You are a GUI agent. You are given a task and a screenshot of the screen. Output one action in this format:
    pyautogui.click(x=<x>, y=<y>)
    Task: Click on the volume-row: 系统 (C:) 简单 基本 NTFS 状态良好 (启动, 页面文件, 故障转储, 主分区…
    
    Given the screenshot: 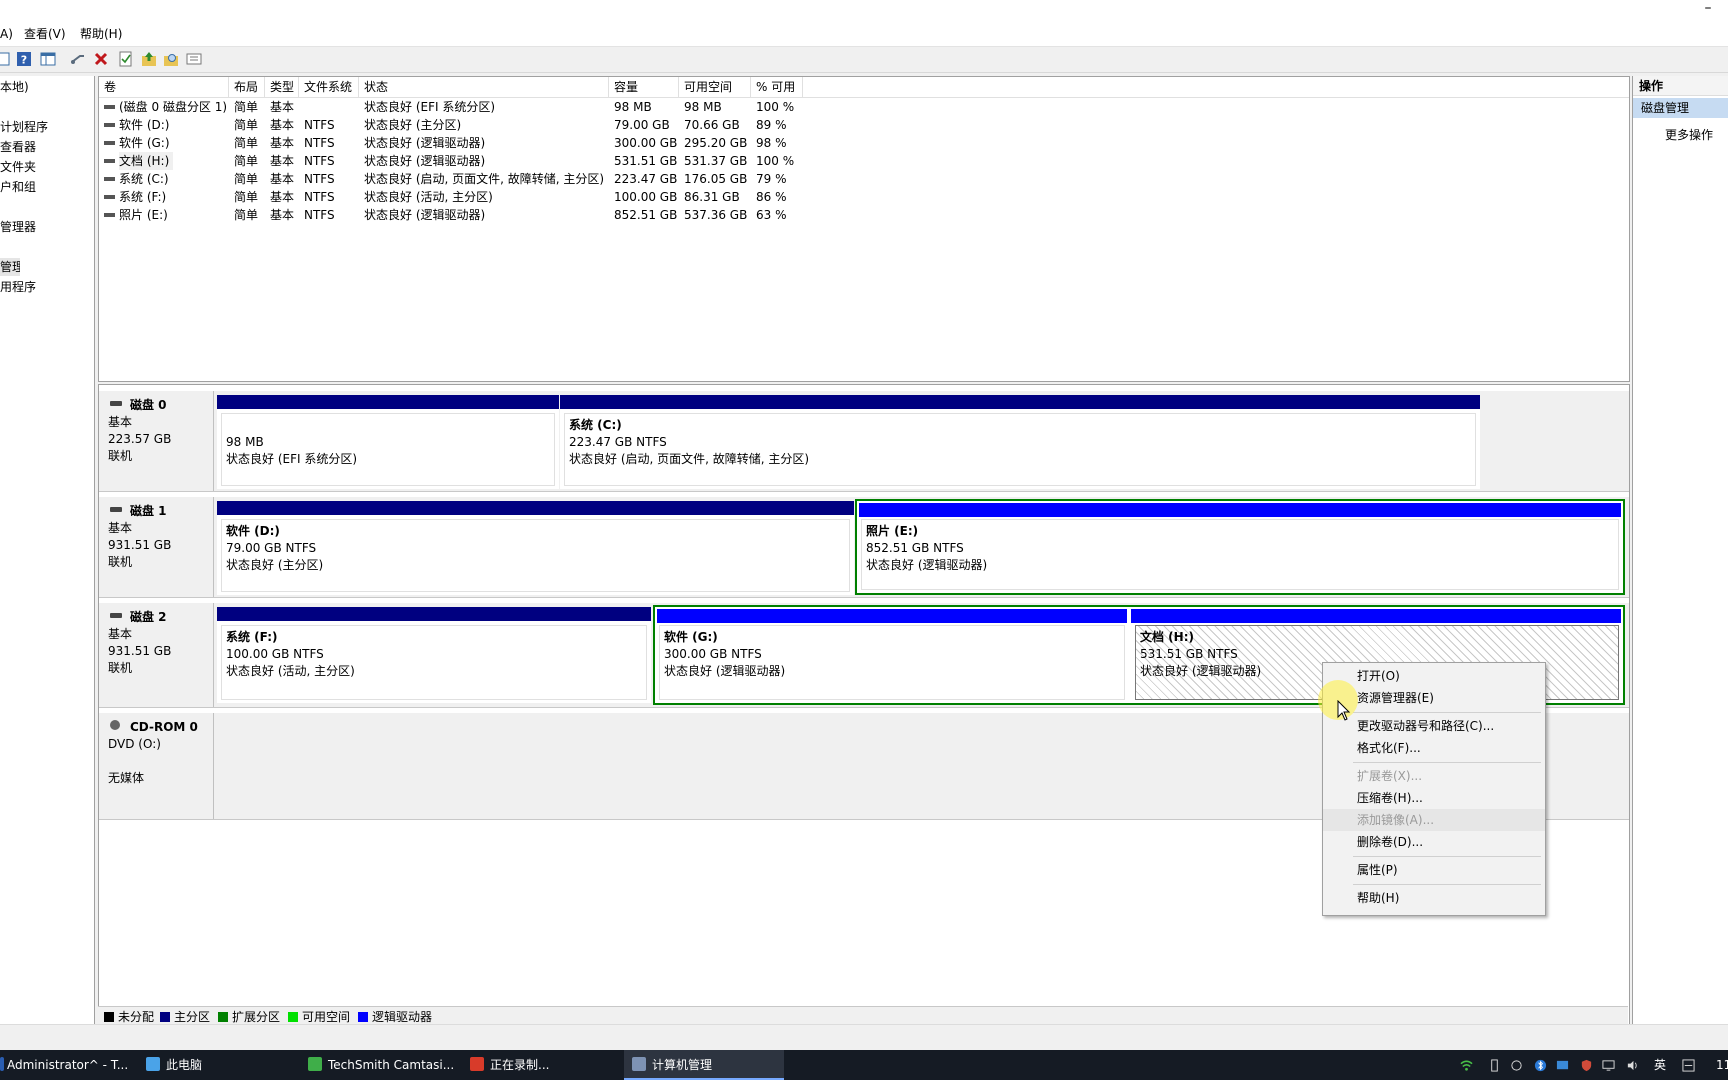 What is the action you would take?
    pyautogui.click(x=864, y=179)
    